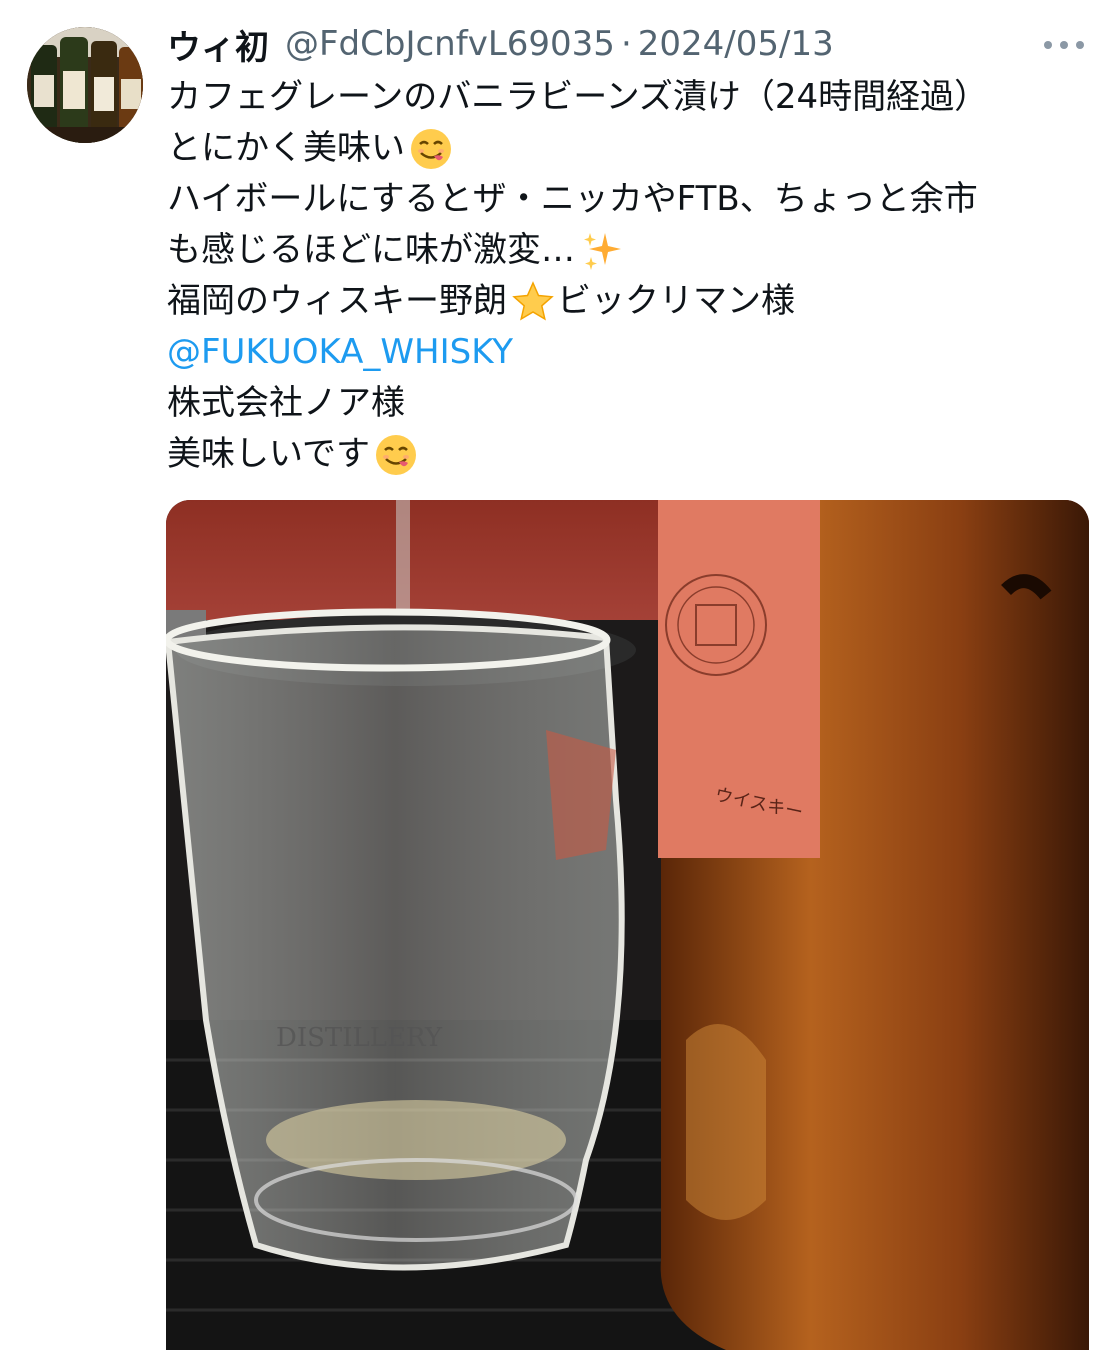 This screenshot has height=1350, width=1115. I want to click on tweet-date: 2024/05/13, so click(736, 44).